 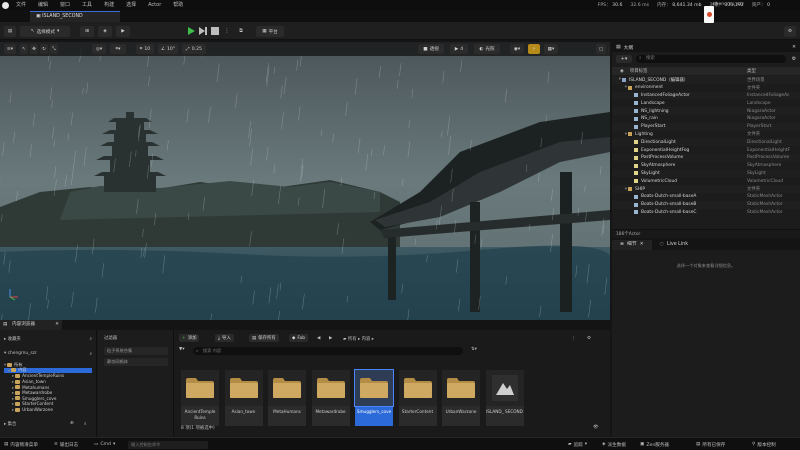 What do you see at coordinates (168, 444) in the screenshot?
I see `console-input: 输入控制台命令` at bounding box center [168, 444].